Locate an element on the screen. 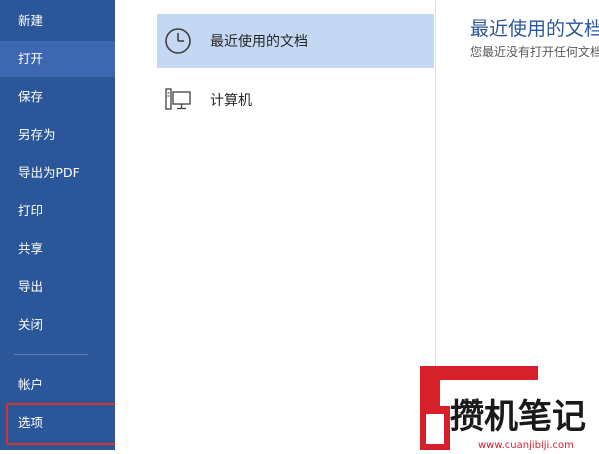  location-computer: 计算机 is located at coordinates (295, 100).